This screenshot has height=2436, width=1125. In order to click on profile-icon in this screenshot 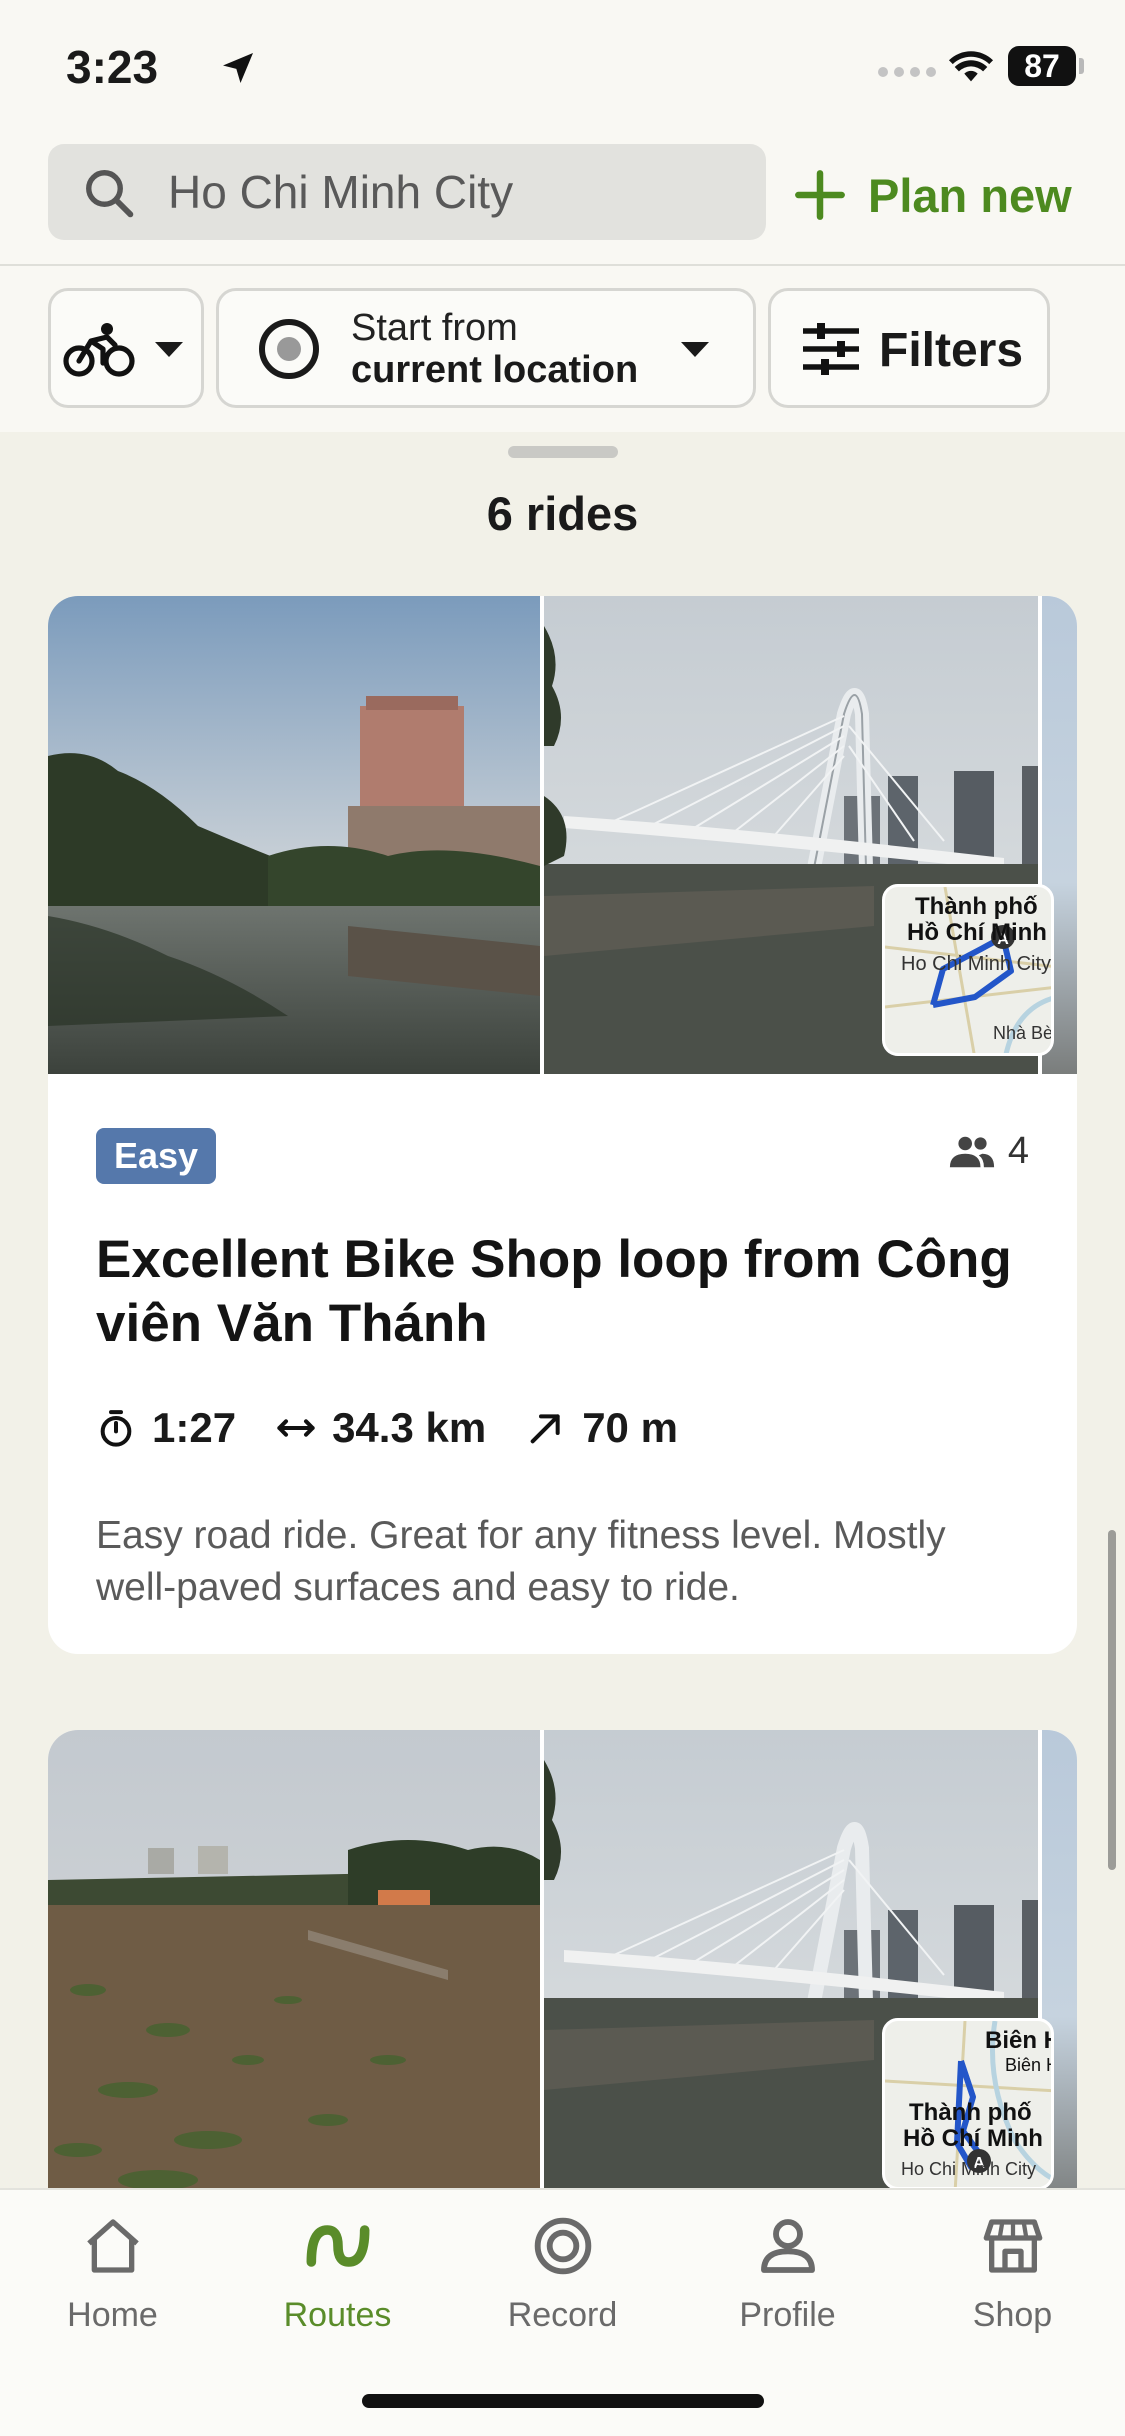, I will do `click(787, 2246)`.